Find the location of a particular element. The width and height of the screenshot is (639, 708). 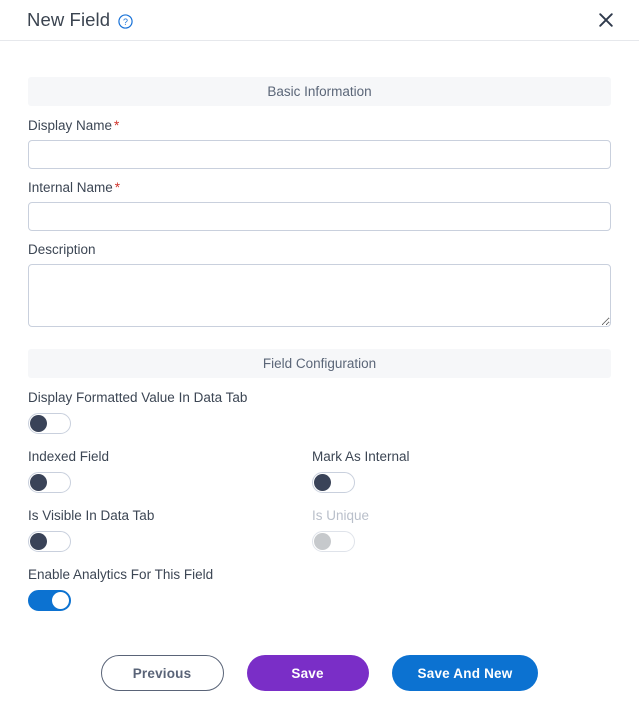

section-title-field-configuration: Field Configuration is located at coordinates (319, 363).